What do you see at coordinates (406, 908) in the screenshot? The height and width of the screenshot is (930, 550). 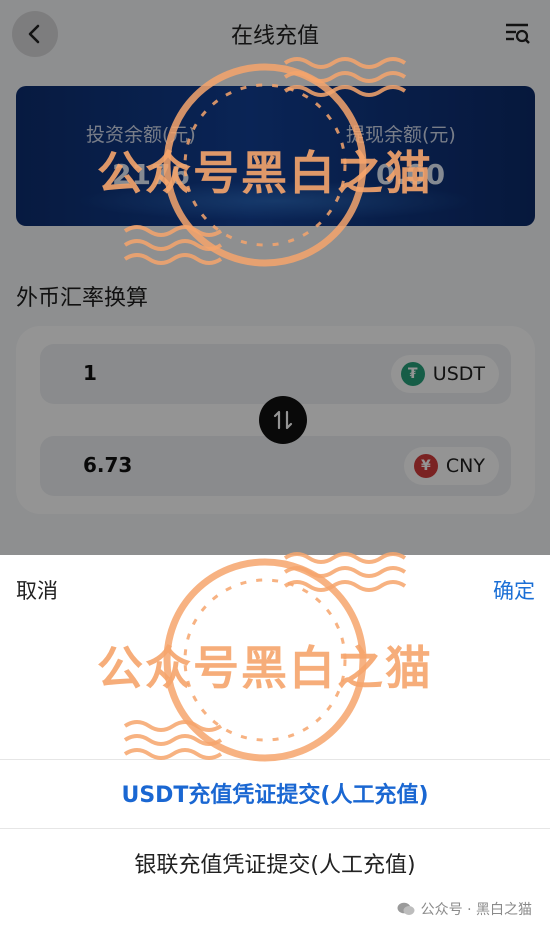 I see `wechat-icon` at bounding box center [406, 908].